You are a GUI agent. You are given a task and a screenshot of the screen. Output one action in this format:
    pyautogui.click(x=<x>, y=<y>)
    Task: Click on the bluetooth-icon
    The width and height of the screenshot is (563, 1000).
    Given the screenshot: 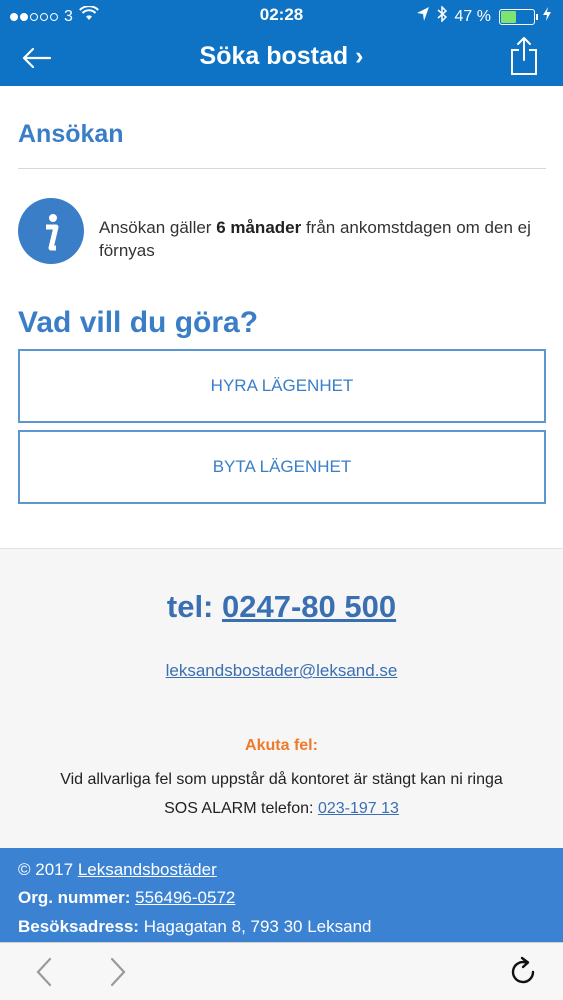 What is the action you would take?
    pyautogui.click(x=442, y=16)
    